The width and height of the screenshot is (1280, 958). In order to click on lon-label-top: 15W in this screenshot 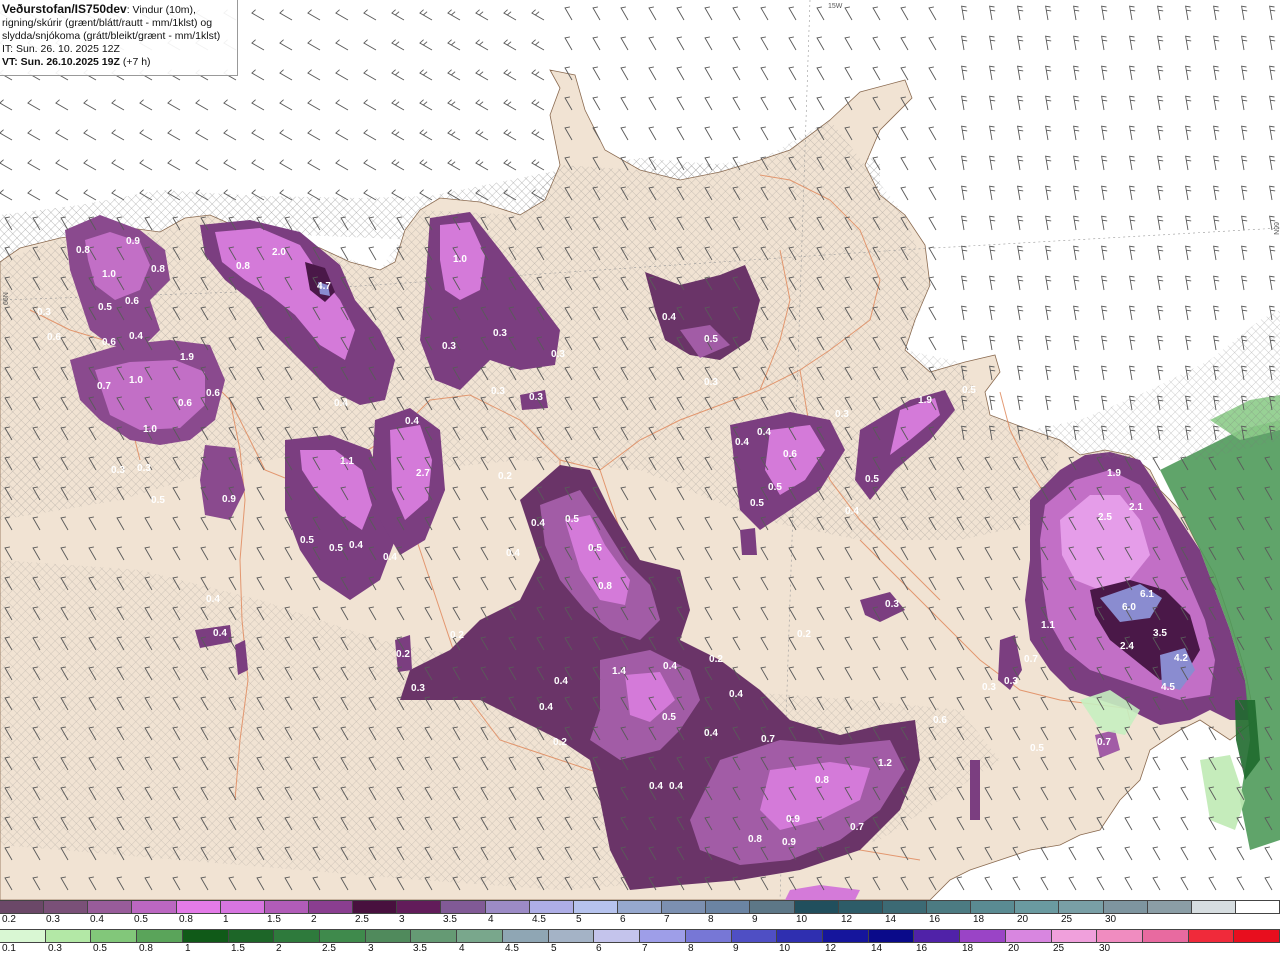, I will do `click(835, 6)`.